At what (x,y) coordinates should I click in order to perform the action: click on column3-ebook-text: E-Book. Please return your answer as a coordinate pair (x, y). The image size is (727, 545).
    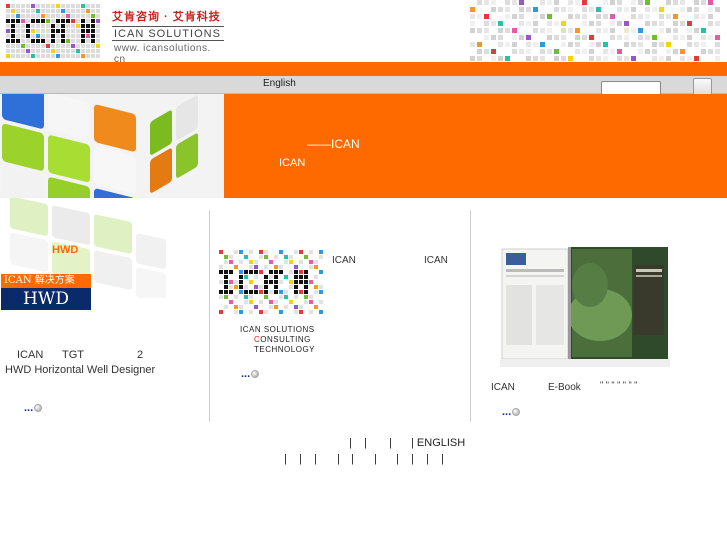
    Looking at the image, I should click on (564, 387).